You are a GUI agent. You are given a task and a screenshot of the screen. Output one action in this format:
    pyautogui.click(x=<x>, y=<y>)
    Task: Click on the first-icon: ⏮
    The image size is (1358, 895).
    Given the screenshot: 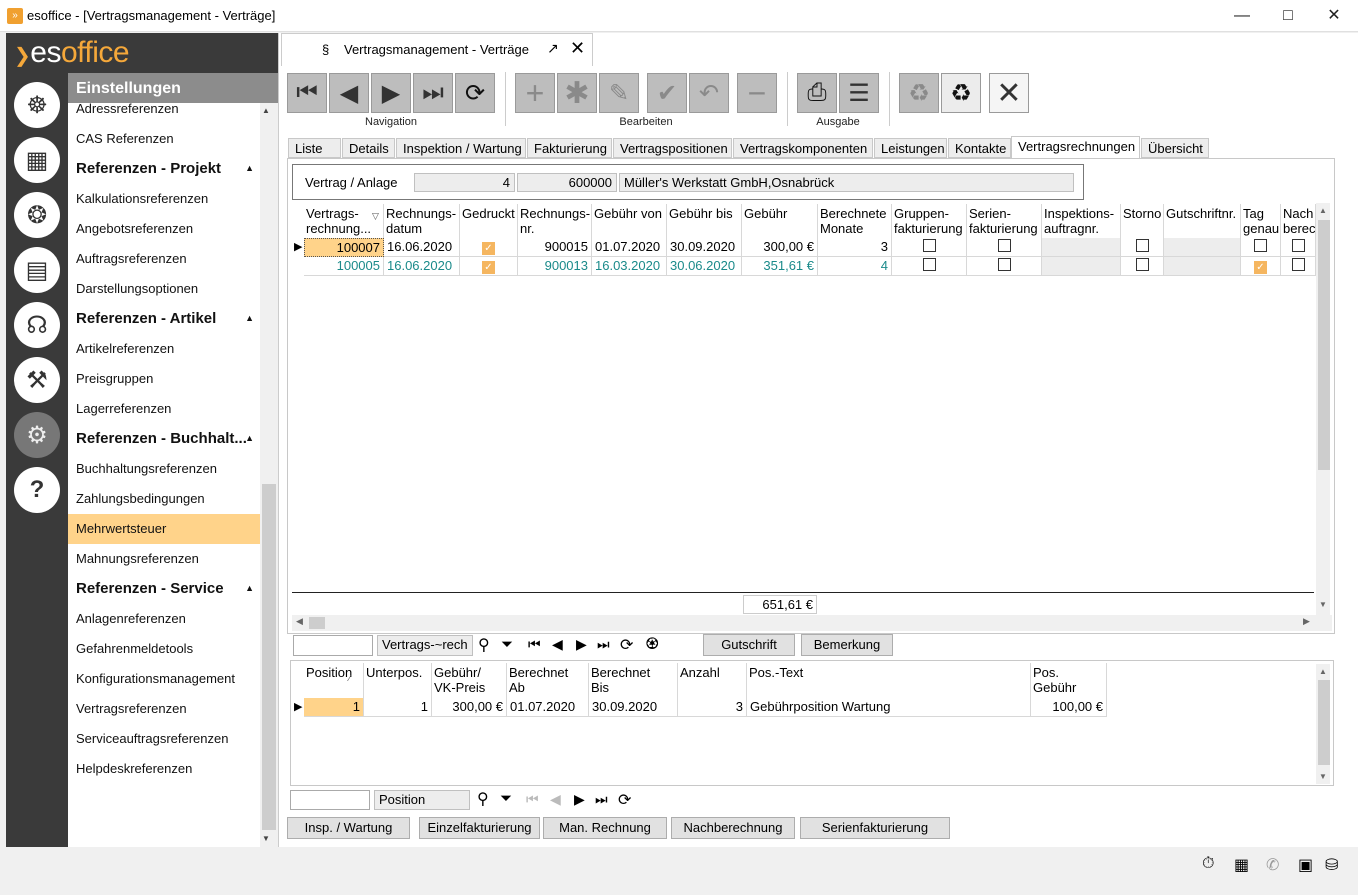 What is the action you would take?
    pyautogui.click(x=534, y=644)
    